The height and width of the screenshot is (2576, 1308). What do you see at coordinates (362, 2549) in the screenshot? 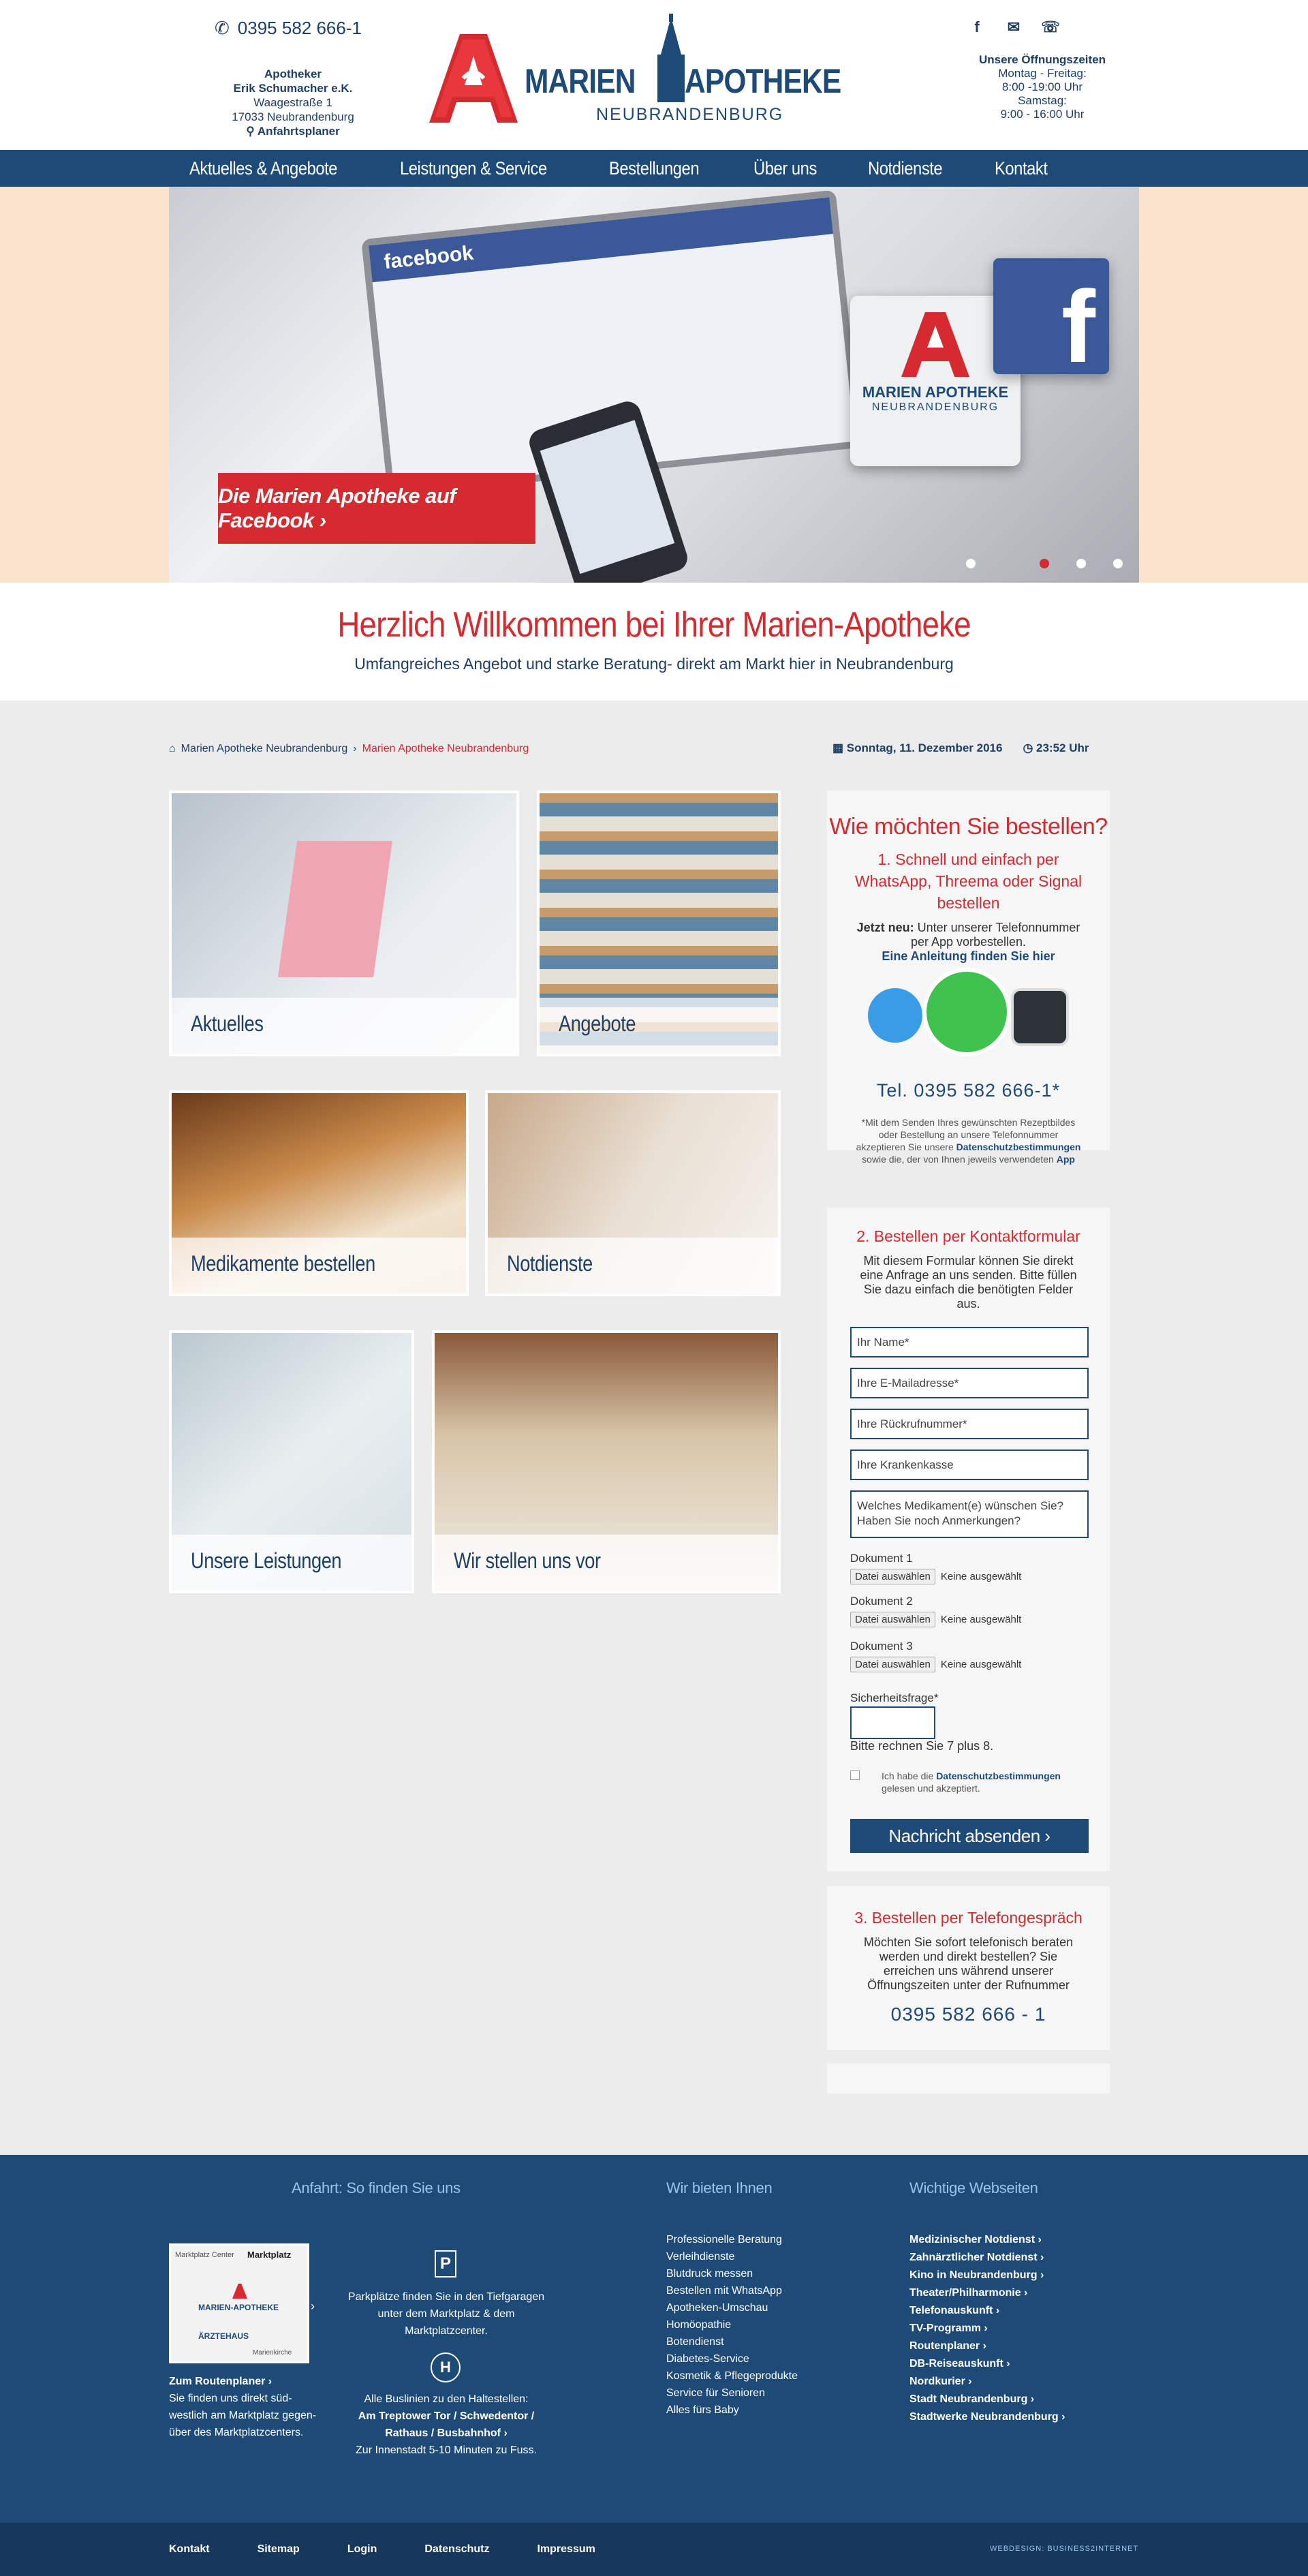
I see `bottom-link-login: Login` at bounding box center [362, 2549].